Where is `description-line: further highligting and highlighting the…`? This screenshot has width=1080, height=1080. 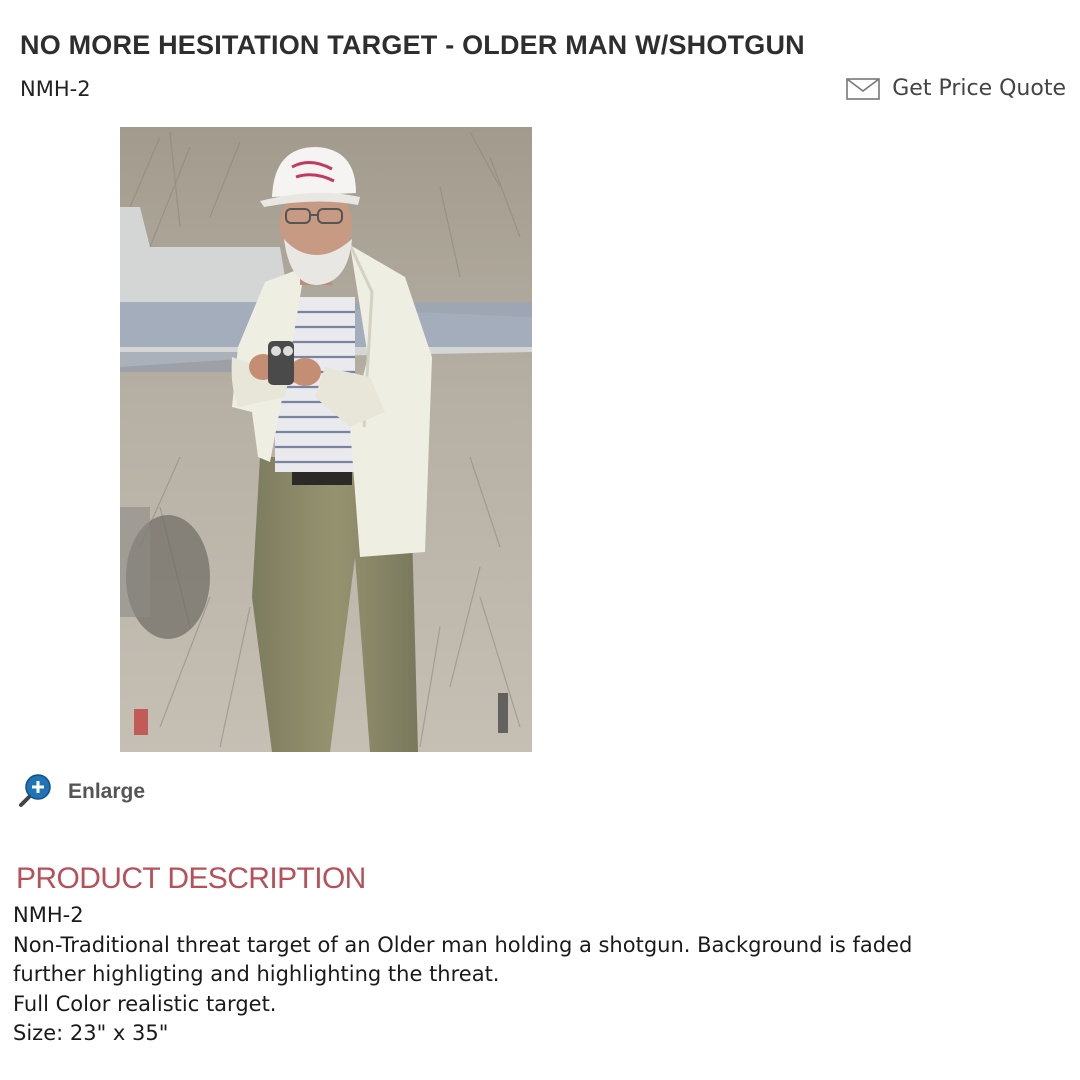
description-line: further highligting and highlighting the… is located at coordinates (256, 974).